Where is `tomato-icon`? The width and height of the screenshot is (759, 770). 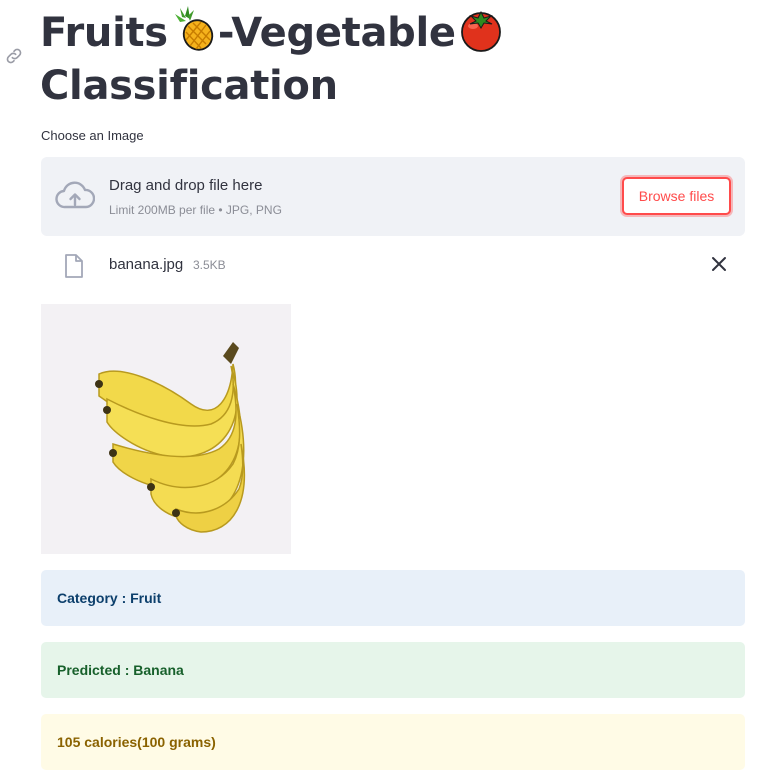
tomato-icon is located at coordinates (480, 31).